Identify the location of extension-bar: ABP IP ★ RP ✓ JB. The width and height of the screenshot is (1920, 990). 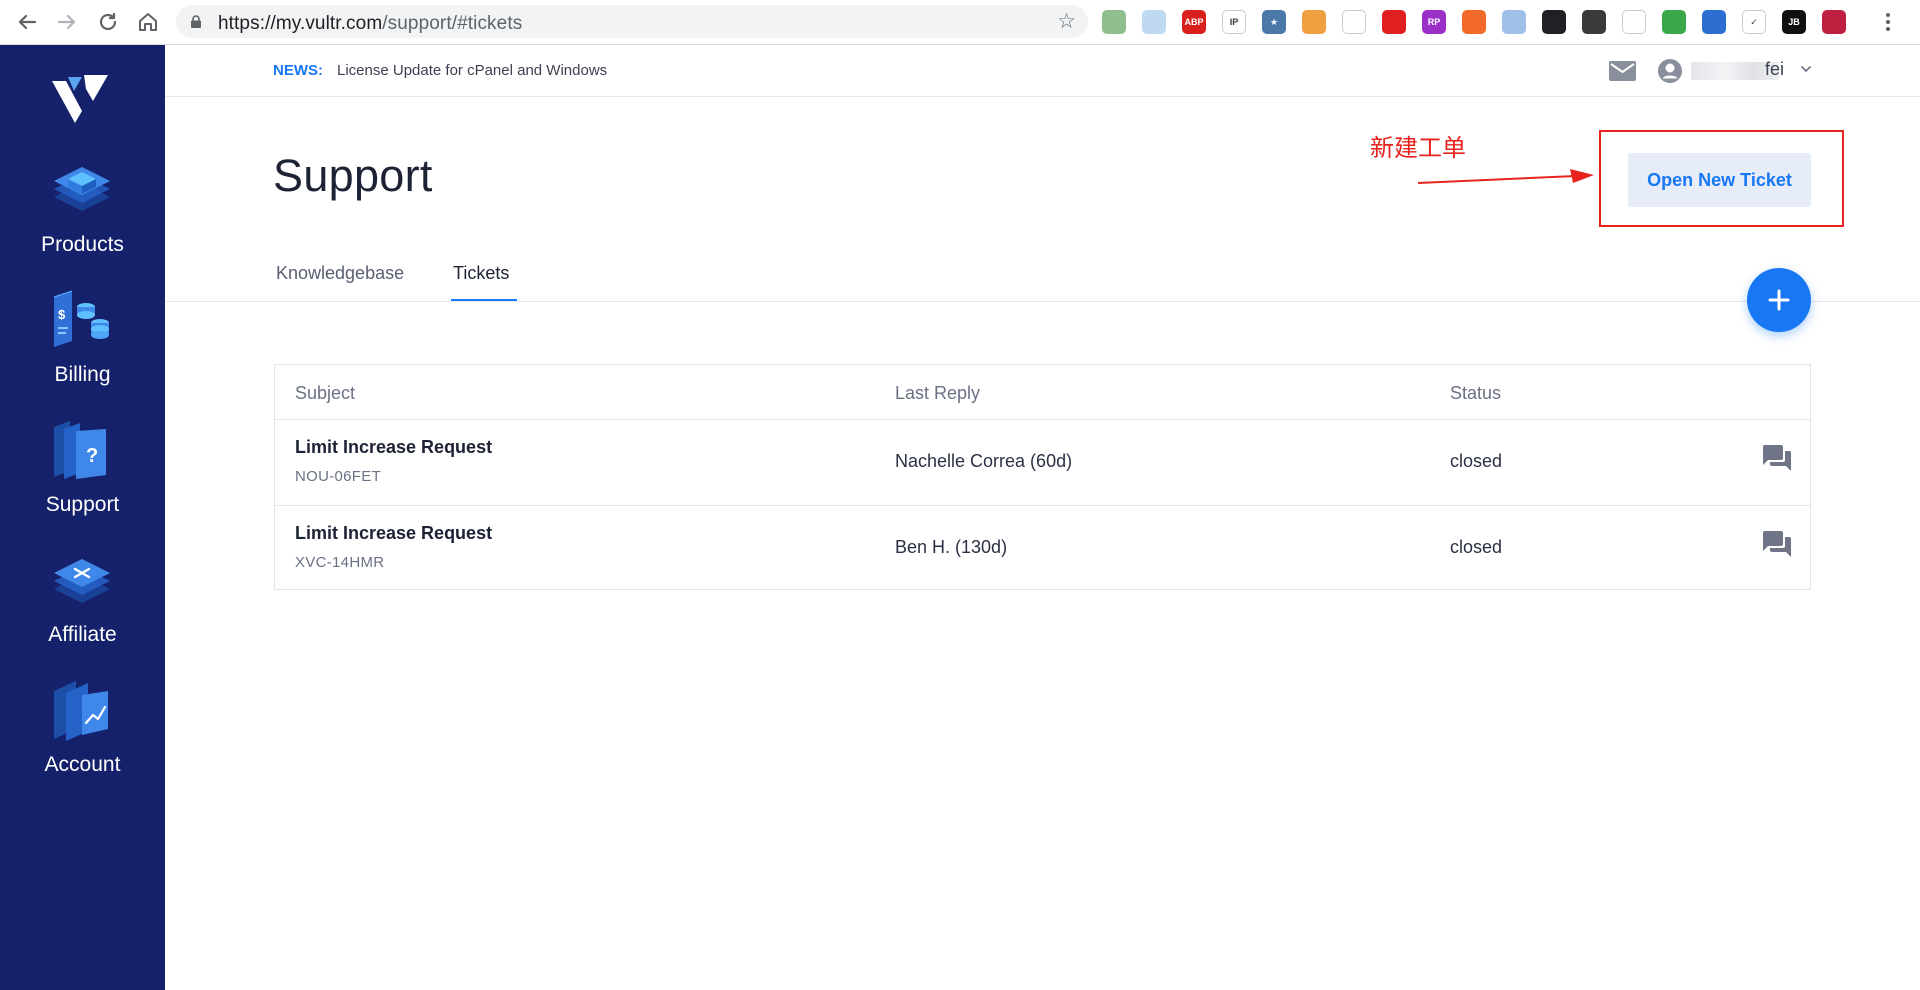
(1474, 22).